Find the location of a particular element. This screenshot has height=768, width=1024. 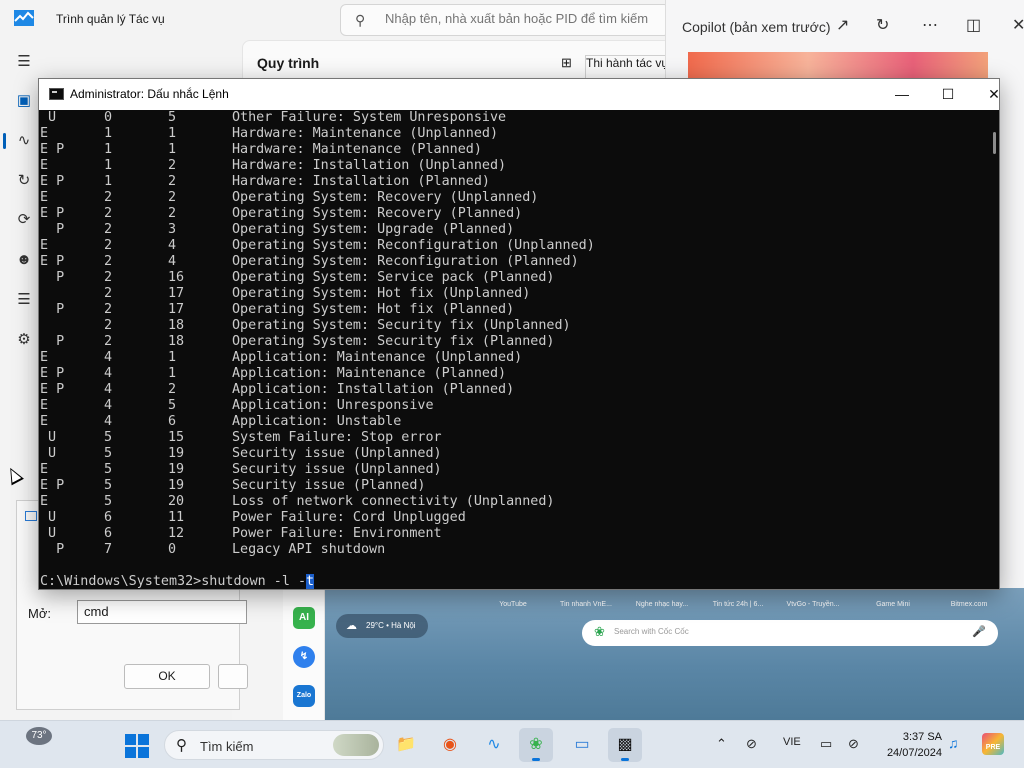

coccoc-taskbar-icon: ❀ is located at coordinates (536, 745).